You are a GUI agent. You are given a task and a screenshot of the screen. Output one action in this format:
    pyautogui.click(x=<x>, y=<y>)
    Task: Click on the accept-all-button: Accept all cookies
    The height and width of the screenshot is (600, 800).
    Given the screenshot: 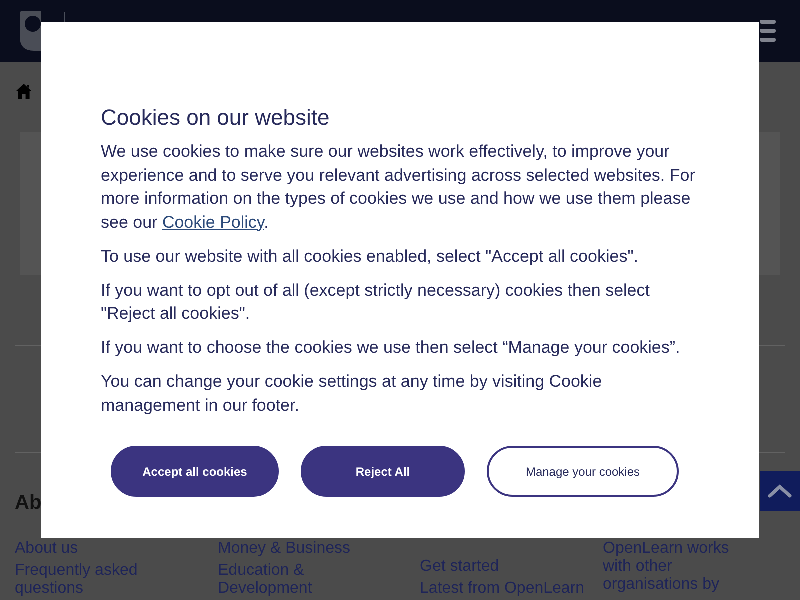 What is the action you would take?
    pyautogui.click(x=195, y=471)
    